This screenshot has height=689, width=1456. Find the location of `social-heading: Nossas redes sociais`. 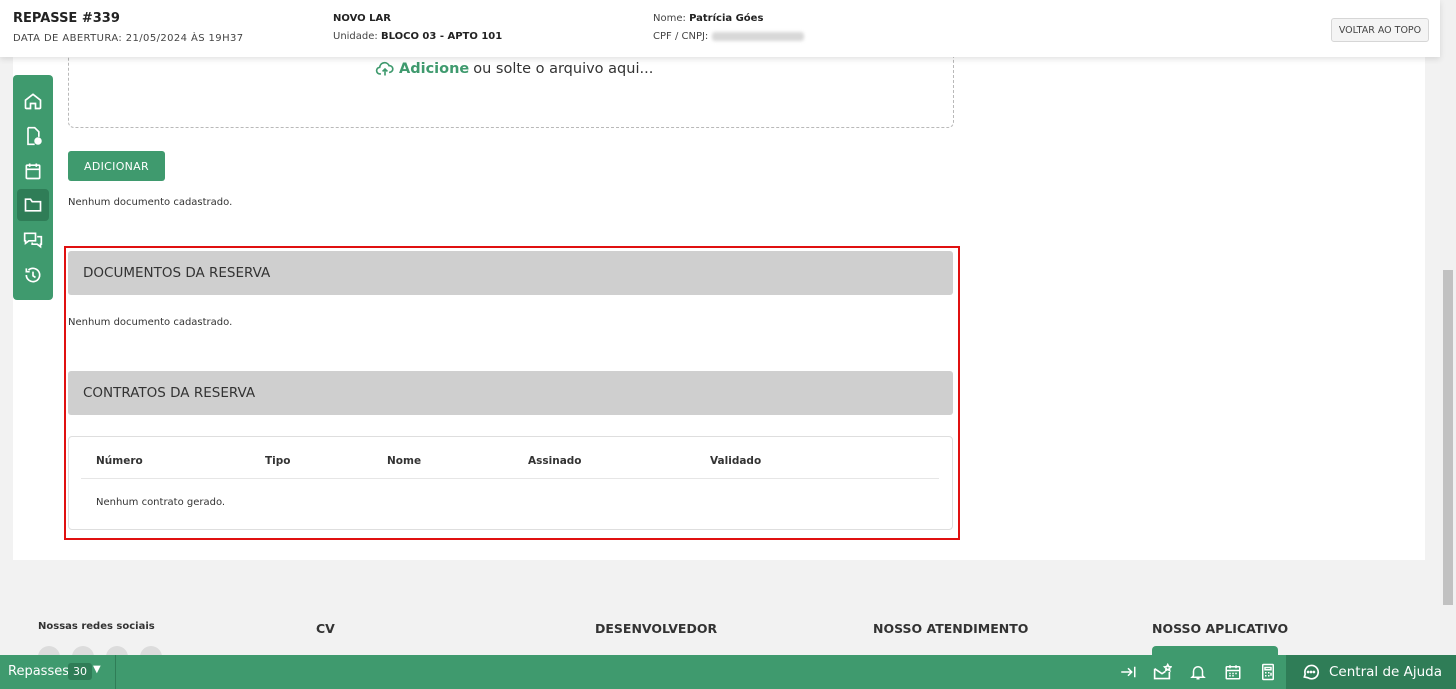

social-heading: Nossas redes sociais is located at coordinates (96, 626).